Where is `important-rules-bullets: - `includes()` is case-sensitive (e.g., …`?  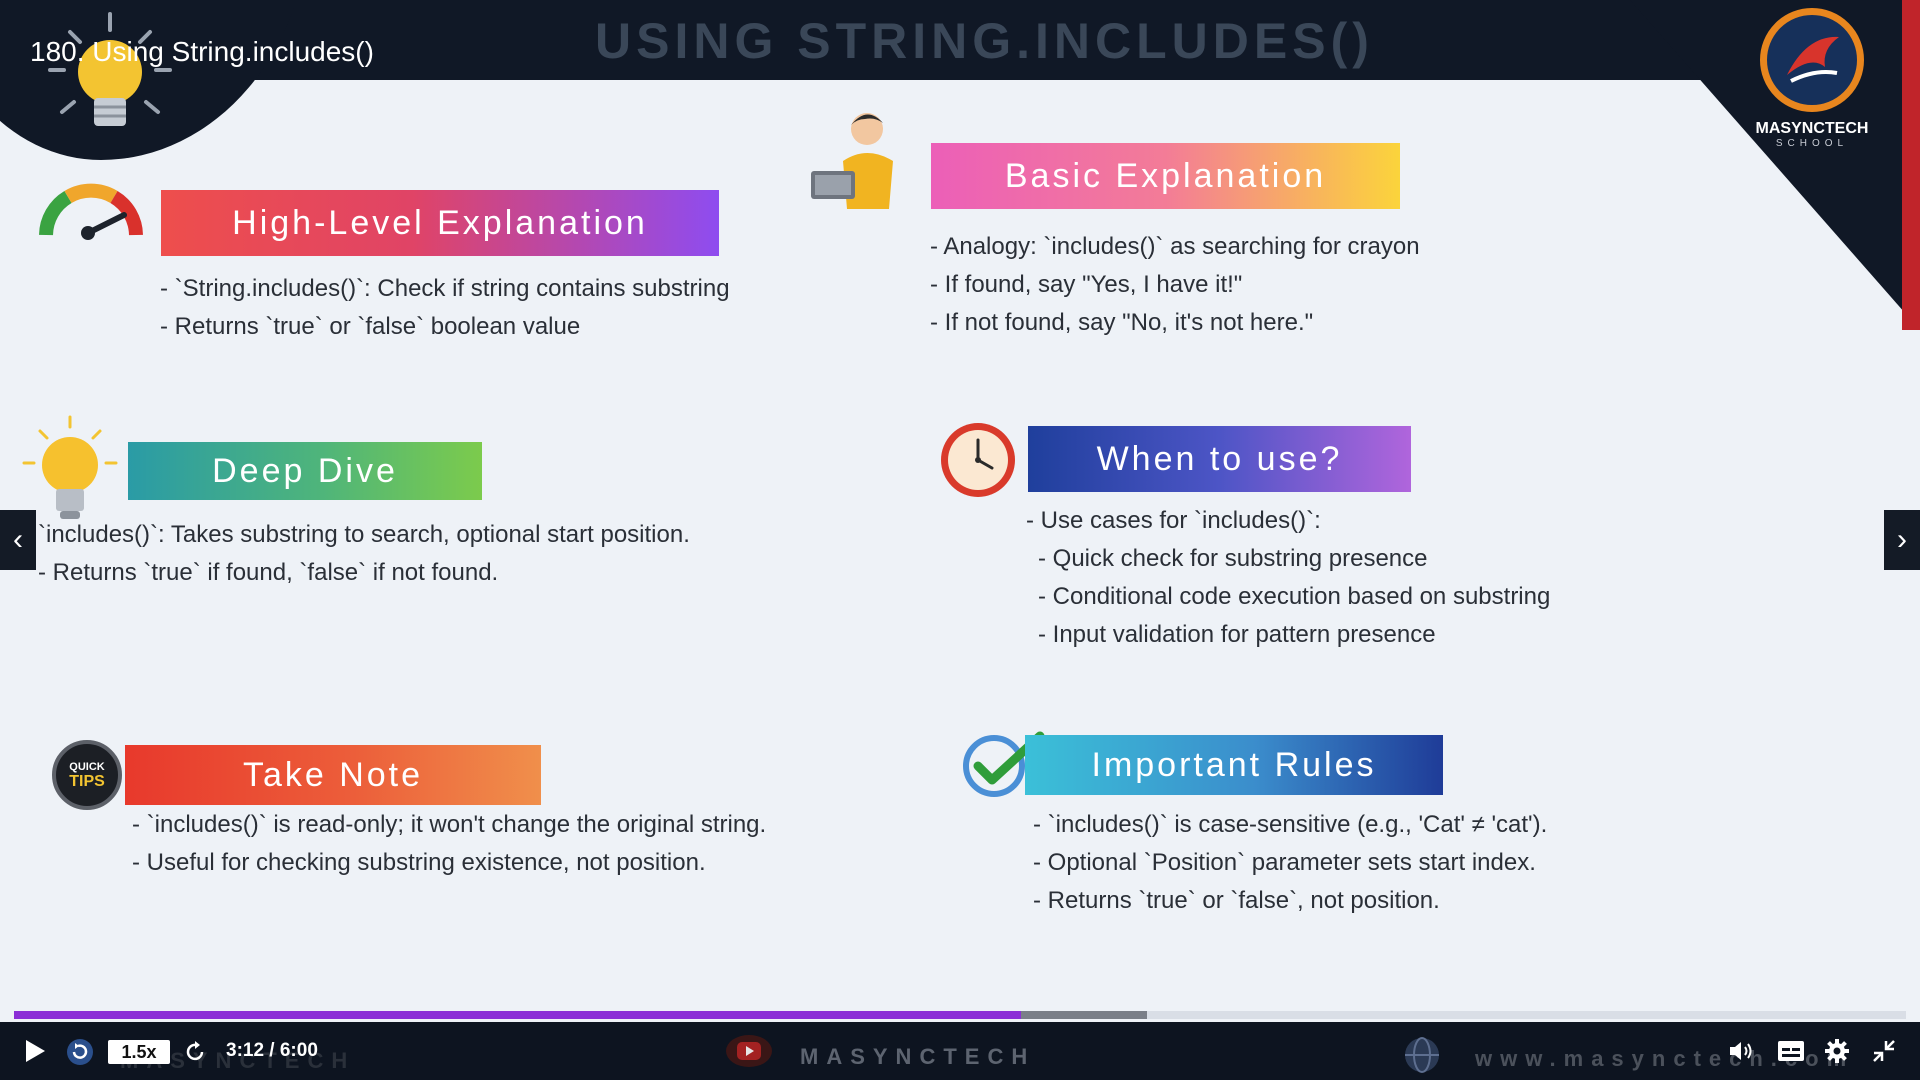
important-rules-bullets: - `includes()` is case-sensitive (e.g., … is located at coordinates (1290, 863).